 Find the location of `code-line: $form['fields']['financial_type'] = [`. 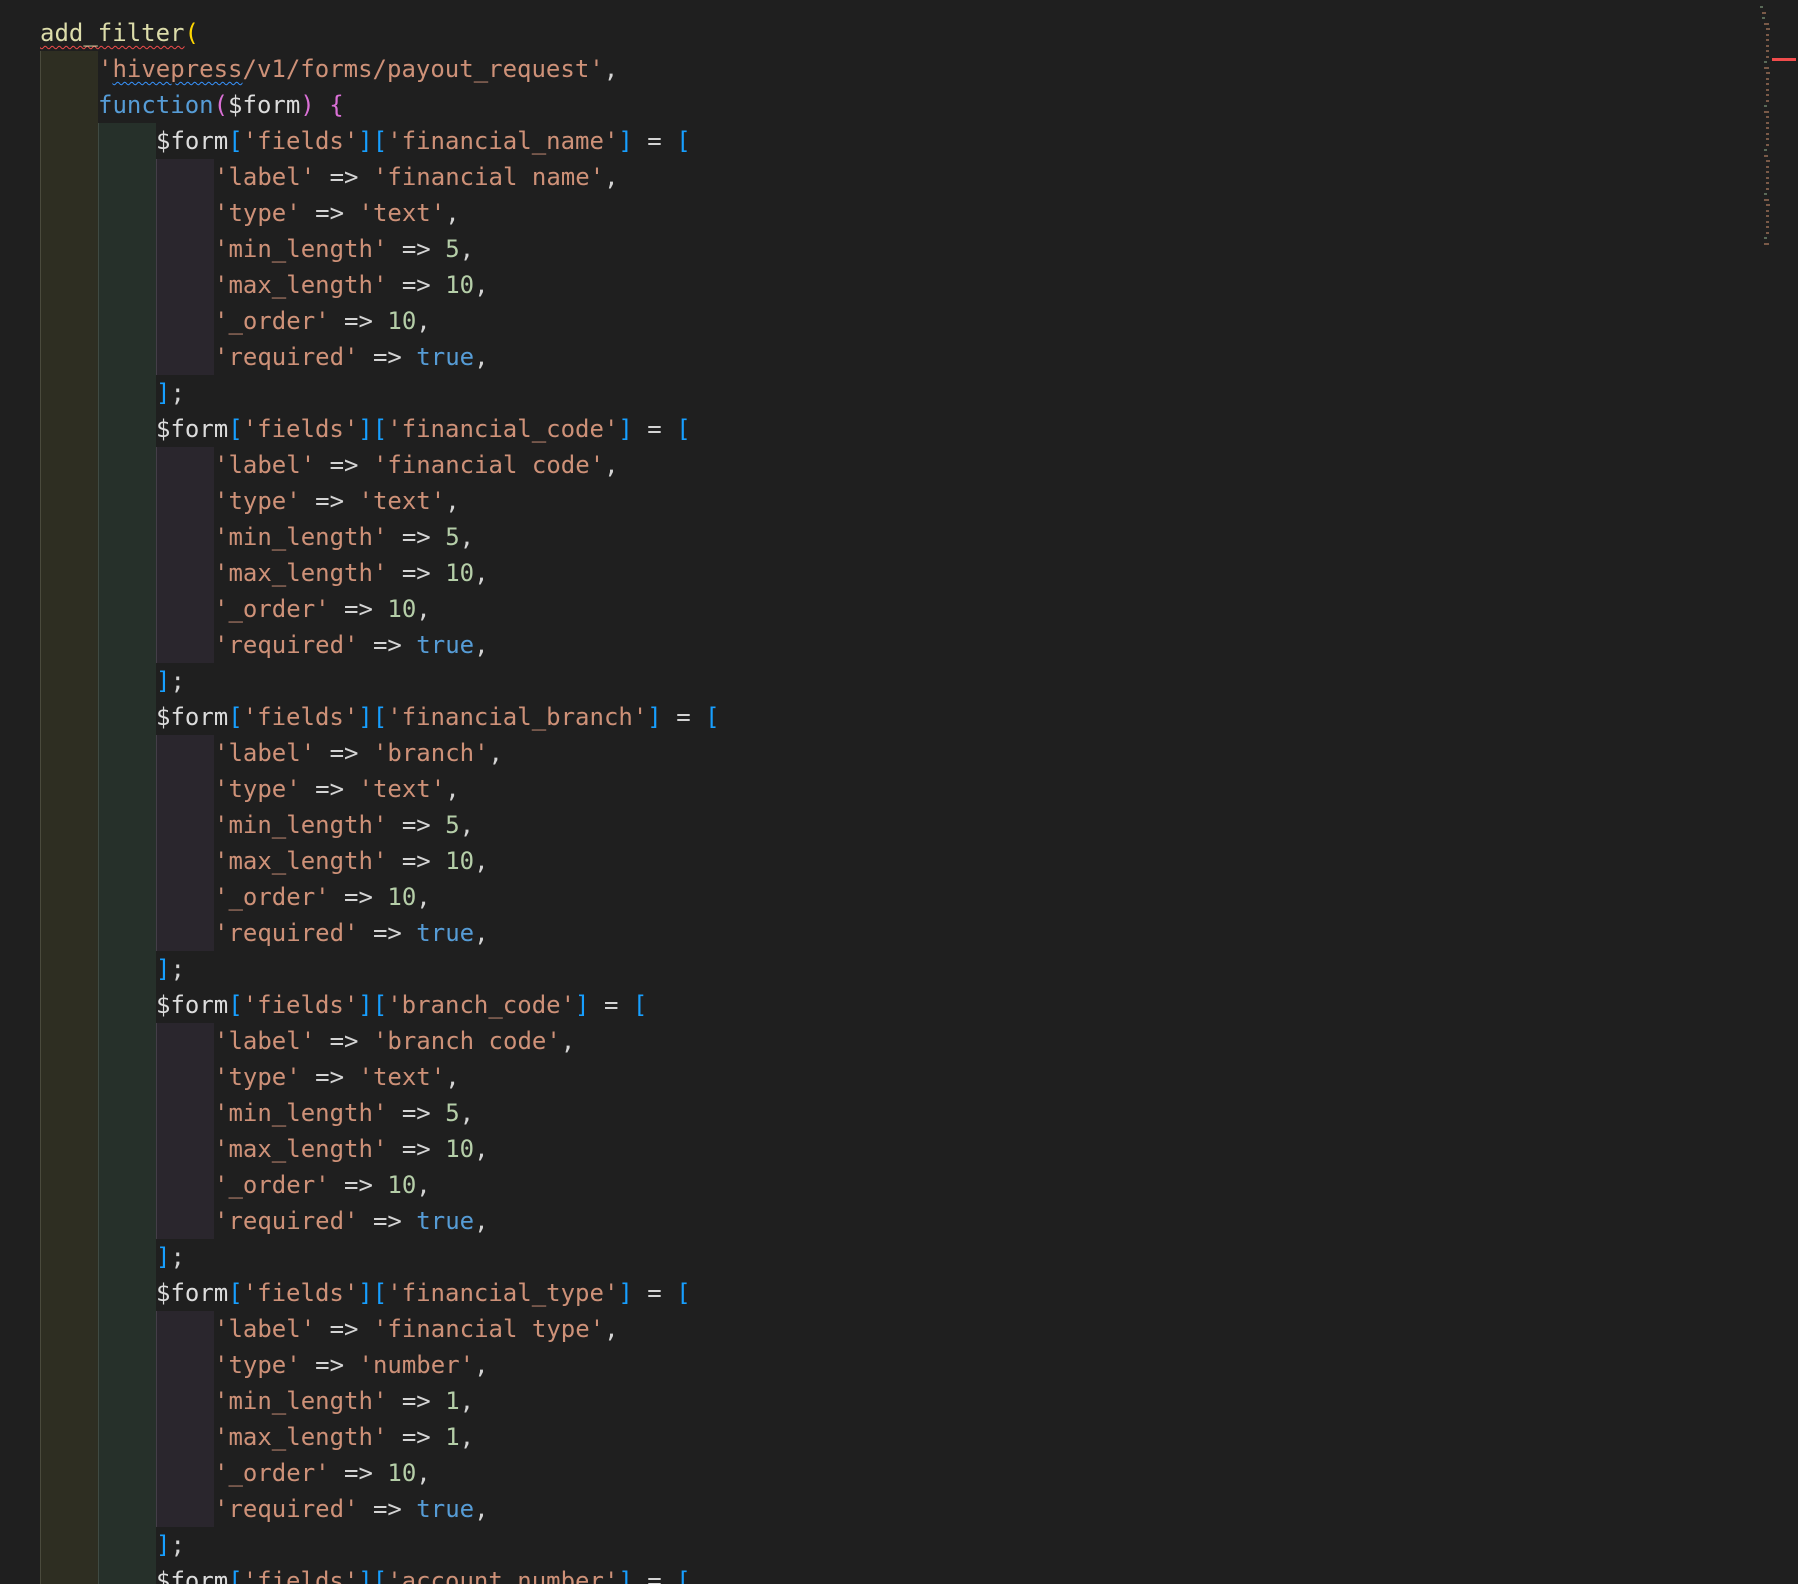

code-line: $form['fields']['financial_type'] = [ is located at coordinates (380, 1293).